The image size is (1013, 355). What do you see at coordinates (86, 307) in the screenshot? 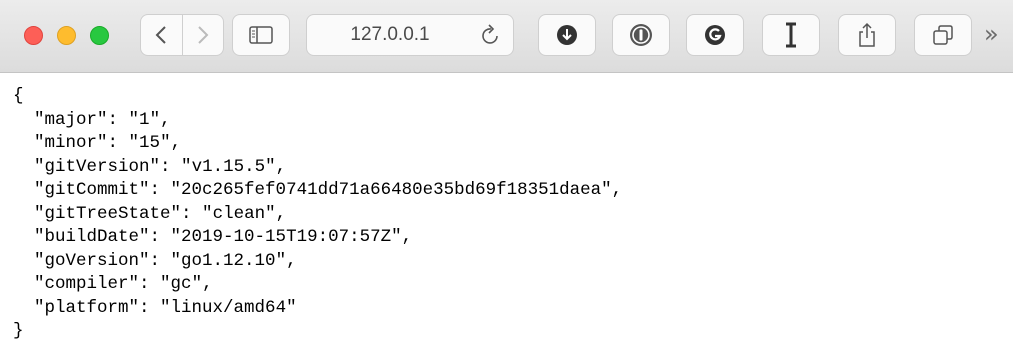
I see `json-key: platform` at bounding box center [86, 307].